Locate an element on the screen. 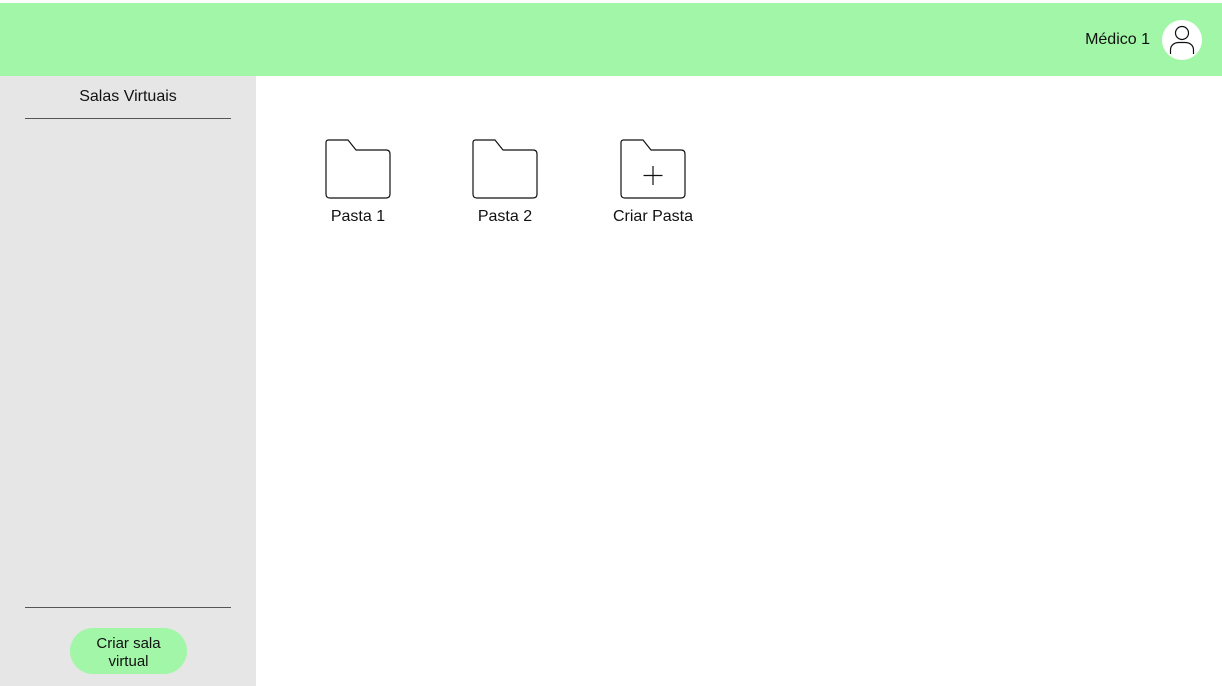 The height and width of the screenshot is (686, 1222). folder-item-pasta-2: Pasta 2 is located at coordinates (505, 186).